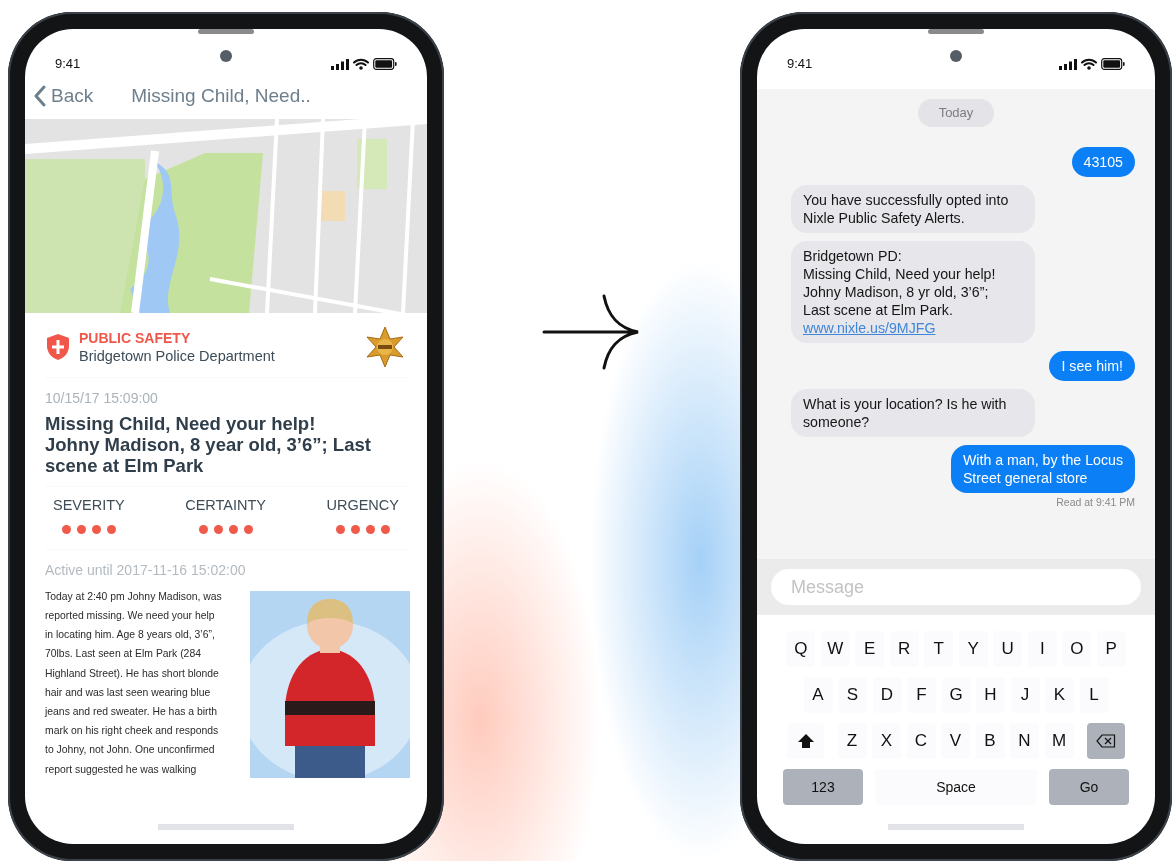 This screenshot has height=861, width=1172. What do you see at coordinates (146, 570) in the screenshot?
I see `active-until: Active until 2017-11-16 15:02:00` at bounding box center [146, 570].